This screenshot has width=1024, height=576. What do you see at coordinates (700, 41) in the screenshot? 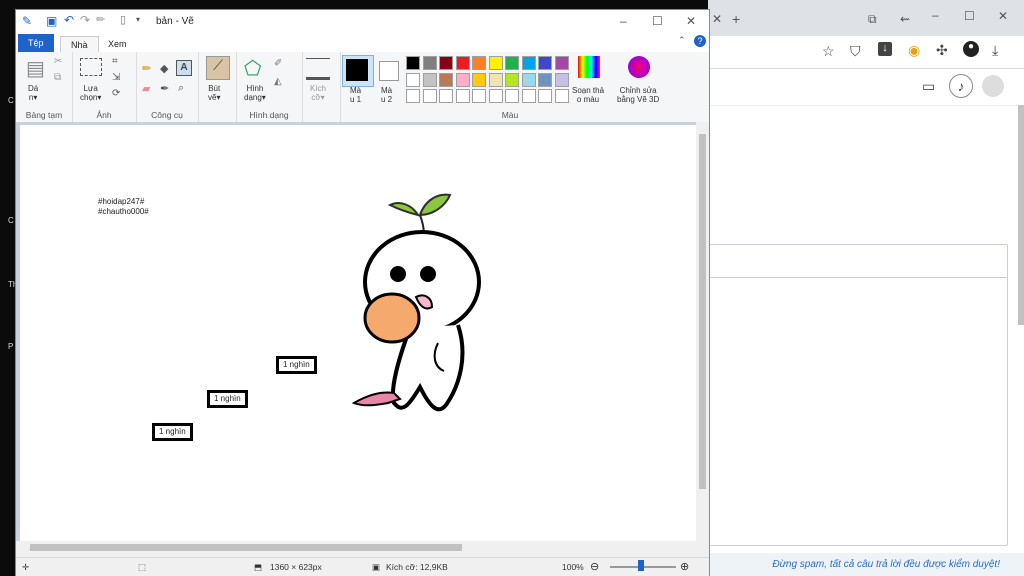
I see `help-icon: ?` at bounding box center [700, 41].